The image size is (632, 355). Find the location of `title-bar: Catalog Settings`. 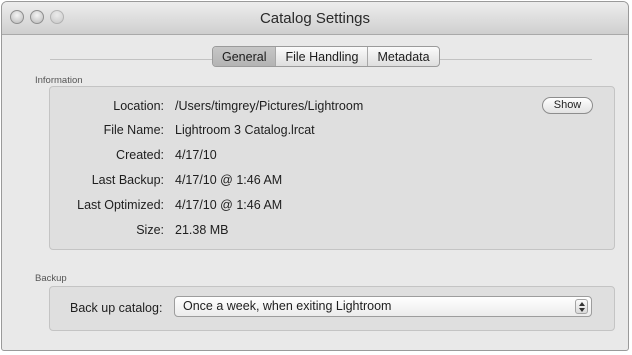

title-bar: Catalog Settings is located at coordinates (315, 18).